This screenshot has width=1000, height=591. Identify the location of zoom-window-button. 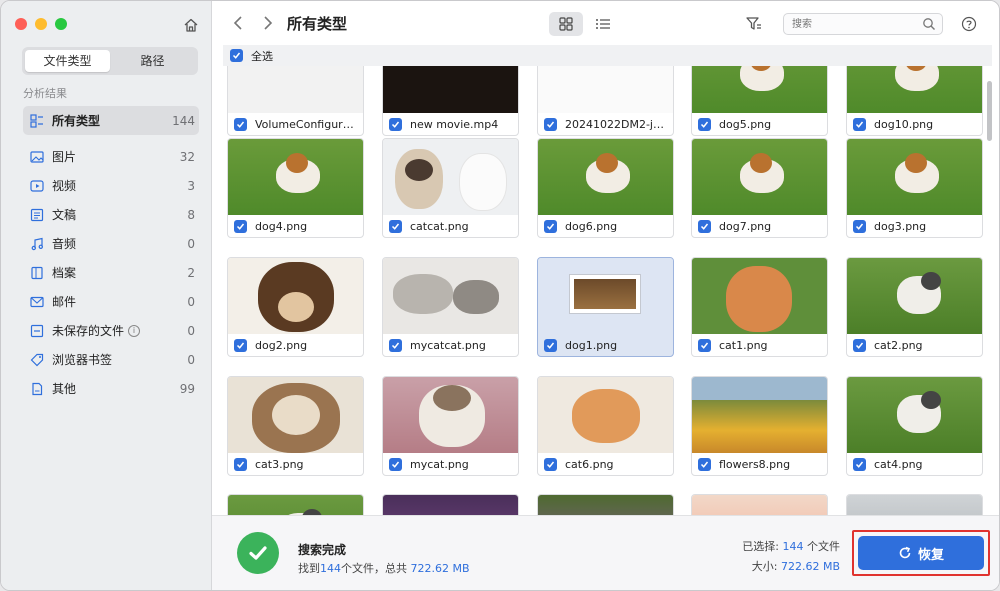
(61, 24).